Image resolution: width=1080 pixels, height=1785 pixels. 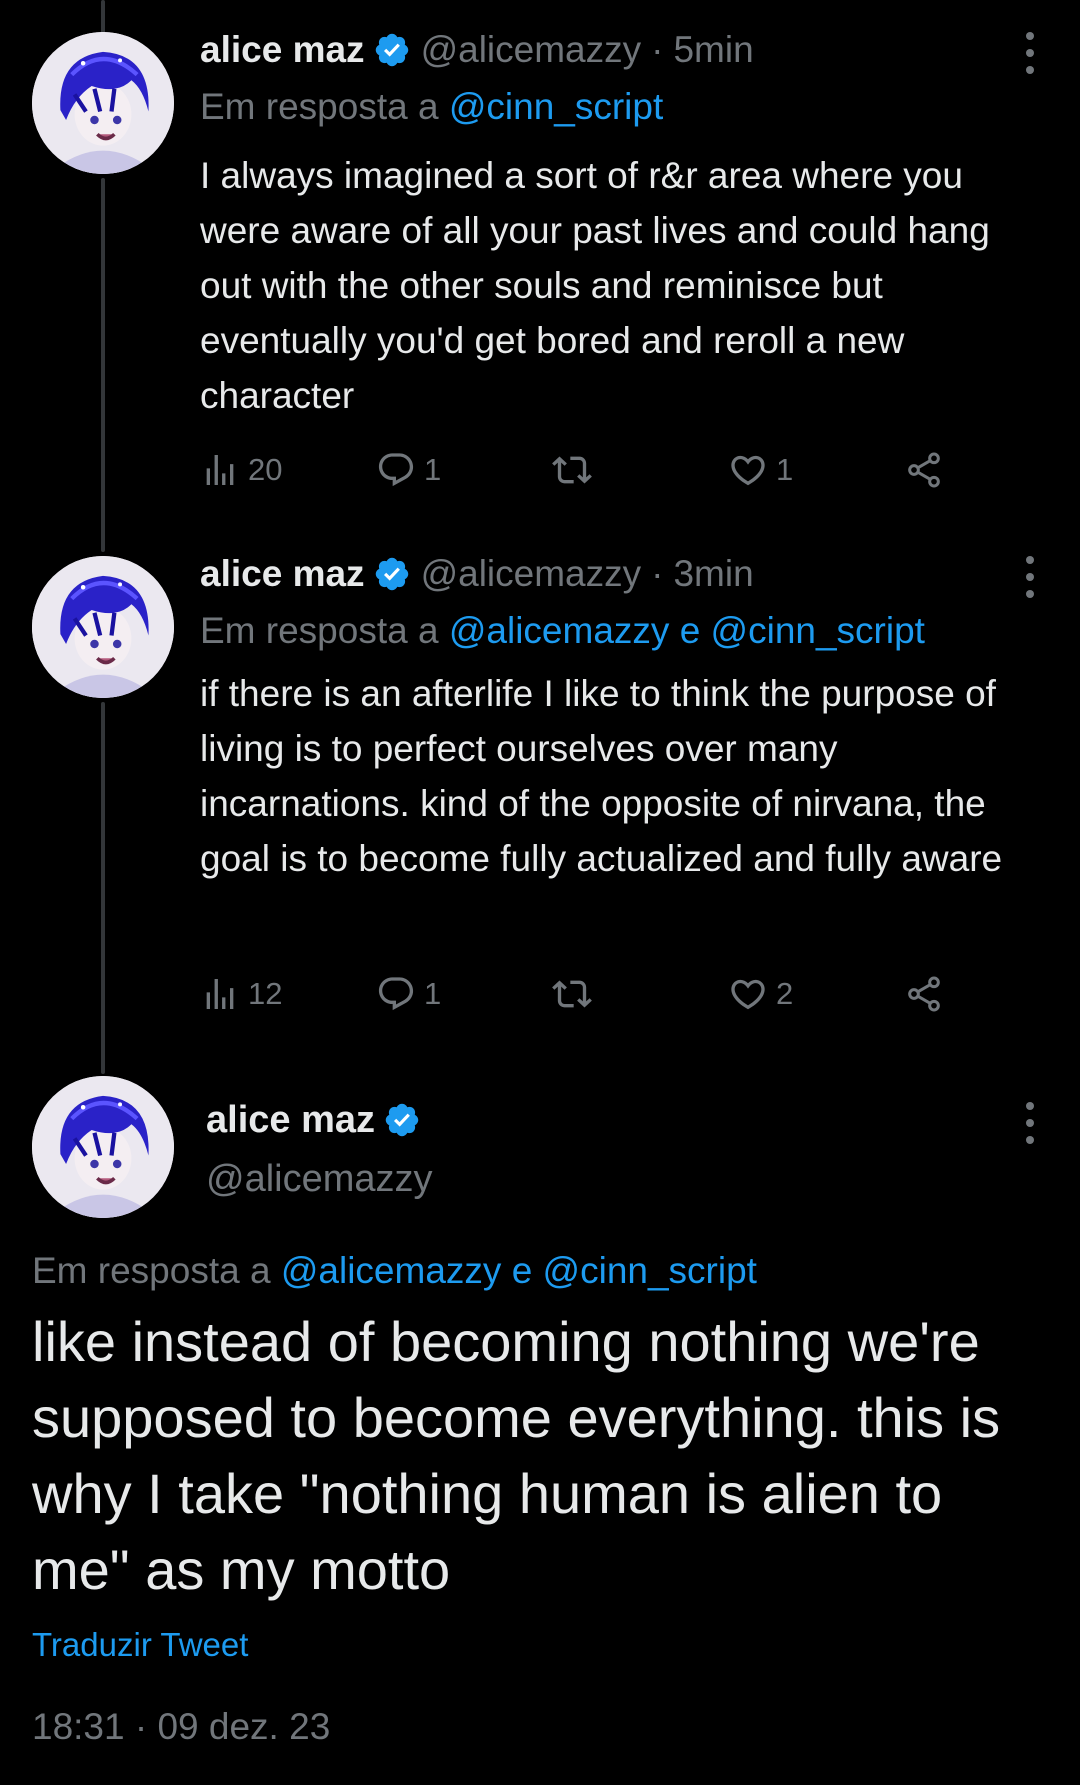 I want to click on likes-count: 2, so click(x=785, y=993).